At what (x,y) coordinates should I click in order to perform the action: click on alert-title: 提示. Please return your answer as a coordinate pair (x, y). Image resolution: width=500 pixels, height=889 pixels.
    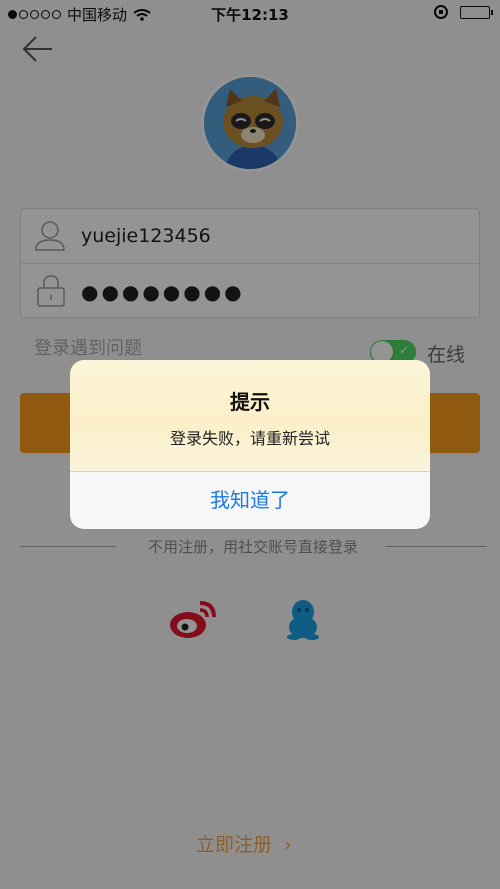
    Looking at the image, I should click on (250, 402).